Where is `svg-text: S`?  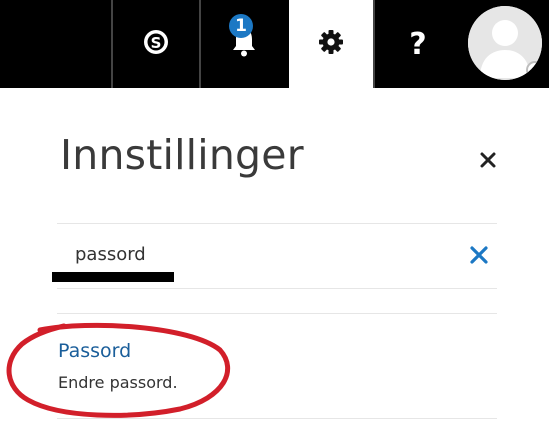 svg-text: S is located at coordinates (156, 43).